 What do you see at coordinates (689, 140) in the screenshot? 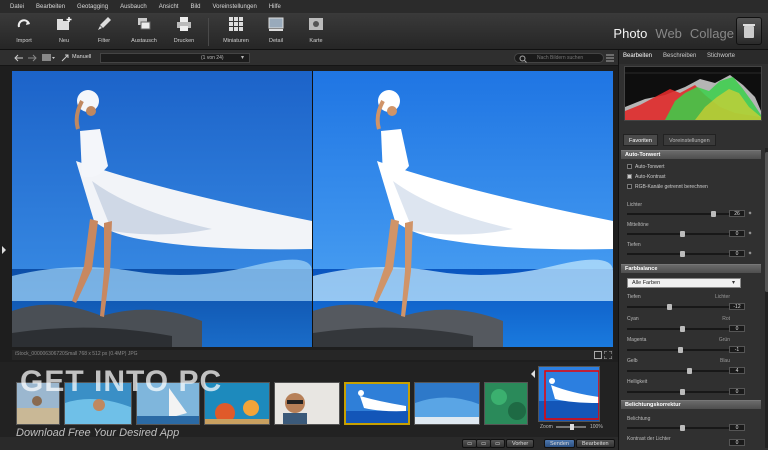
I see `tab-voreinstellungen: Voreinstellungen` at bounding box center [689, 140].